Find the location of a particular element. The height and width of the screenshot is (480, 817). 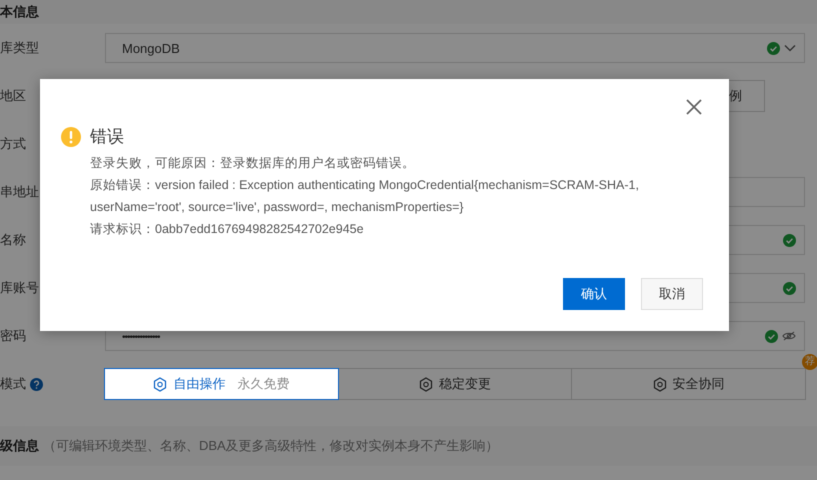

help-icon is located at coordinates (36, 384).